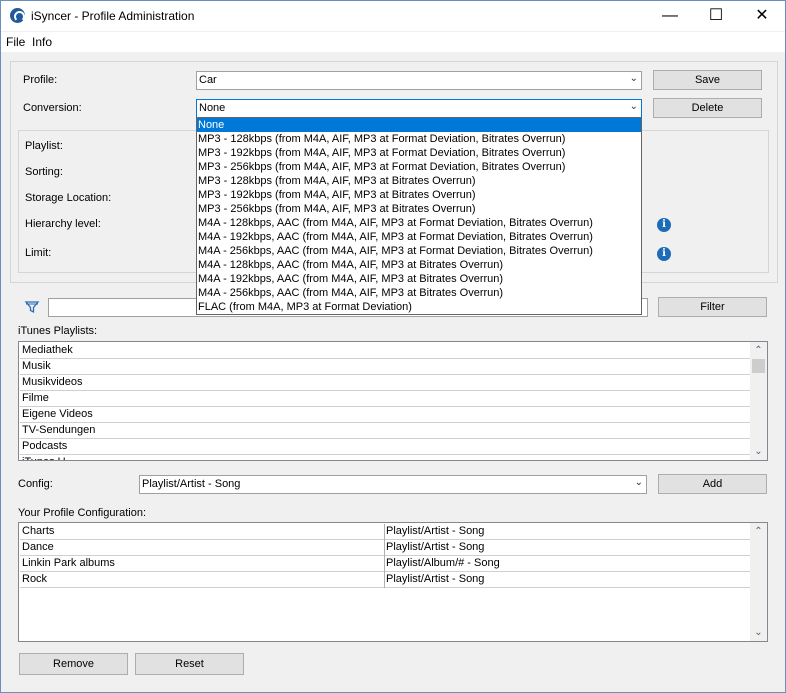 This screenshot has width=786, height=693. Describe the element at coordinates (191, 484) in the screenshot. I see `config-select-value: Playlist/Artist - Song` at that location.